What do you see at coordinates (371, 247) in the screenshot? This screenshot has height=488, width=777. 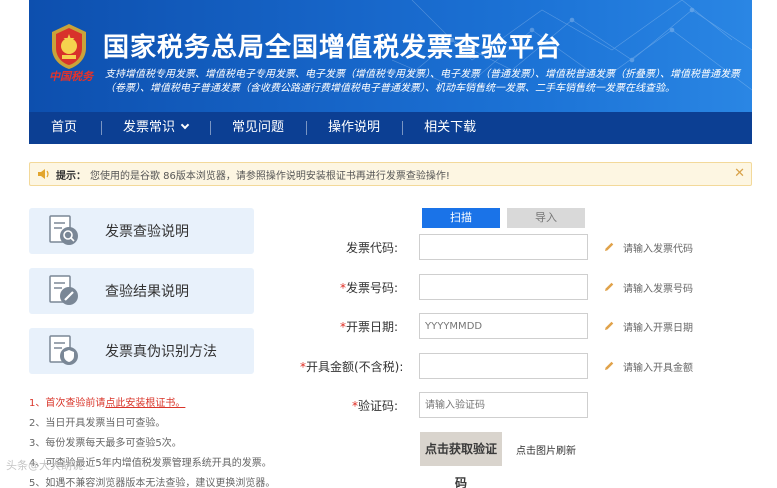 I see `field-label: 发票代码:` at bounding box center [371, 247].